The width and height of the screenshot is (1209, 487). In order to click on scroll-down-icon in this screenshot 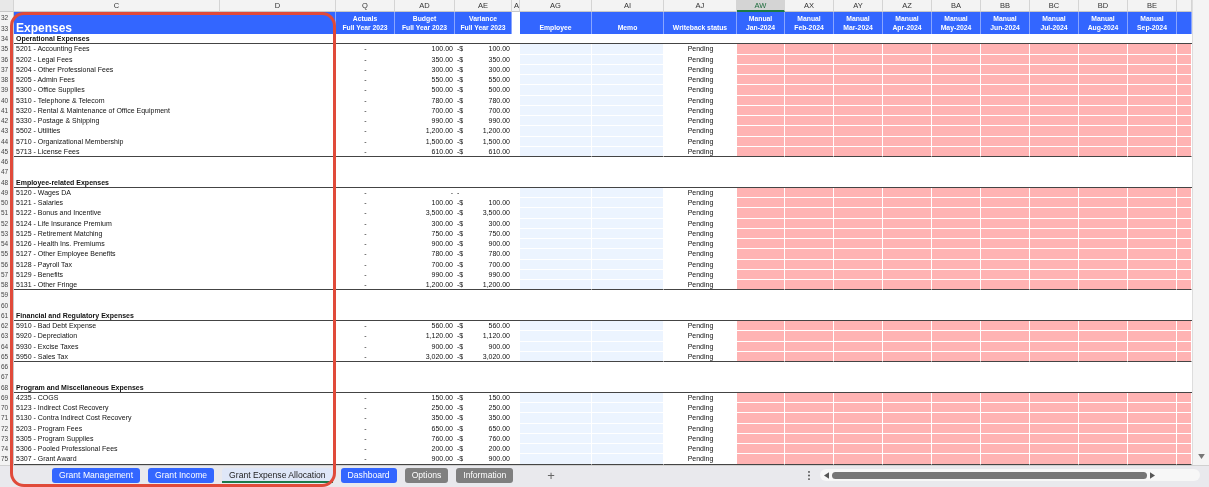, I will do `click(1201, 456)`.